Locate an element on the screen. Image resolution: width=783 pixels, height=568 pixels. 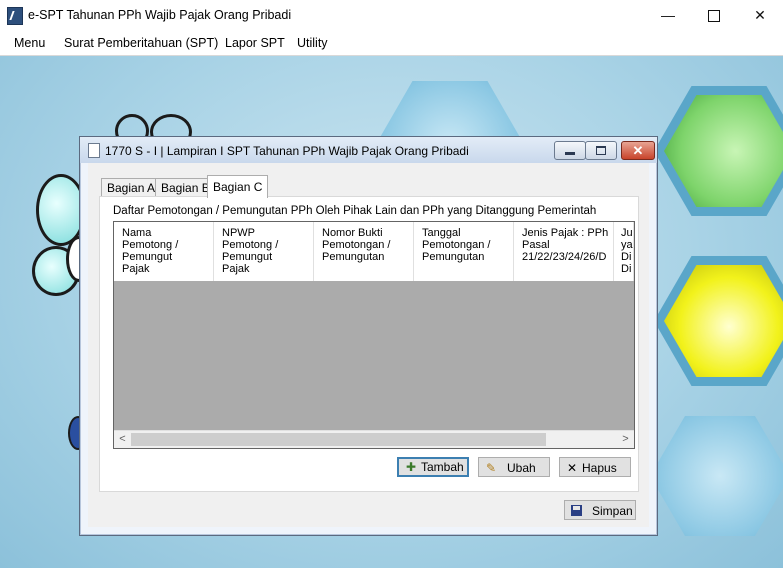
horizontal-scrollbar: < > is located at coordinates (374, 439).